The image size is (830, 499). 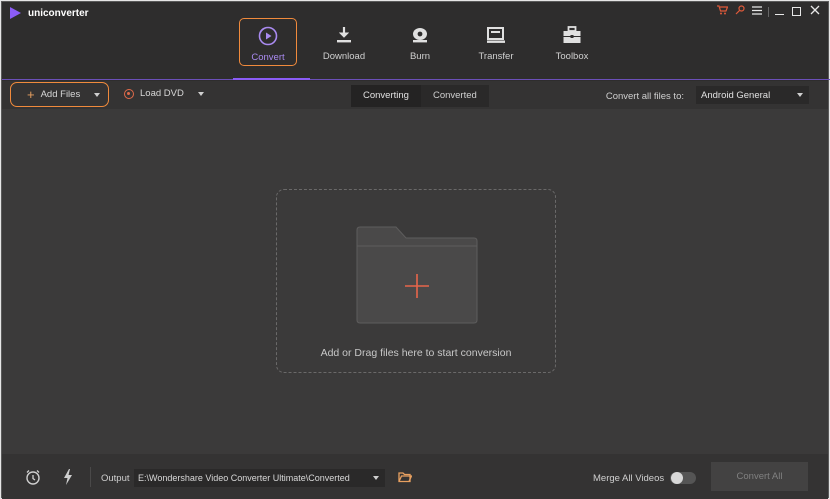 I want to click on burn-icon, so click(x=420, y=35).